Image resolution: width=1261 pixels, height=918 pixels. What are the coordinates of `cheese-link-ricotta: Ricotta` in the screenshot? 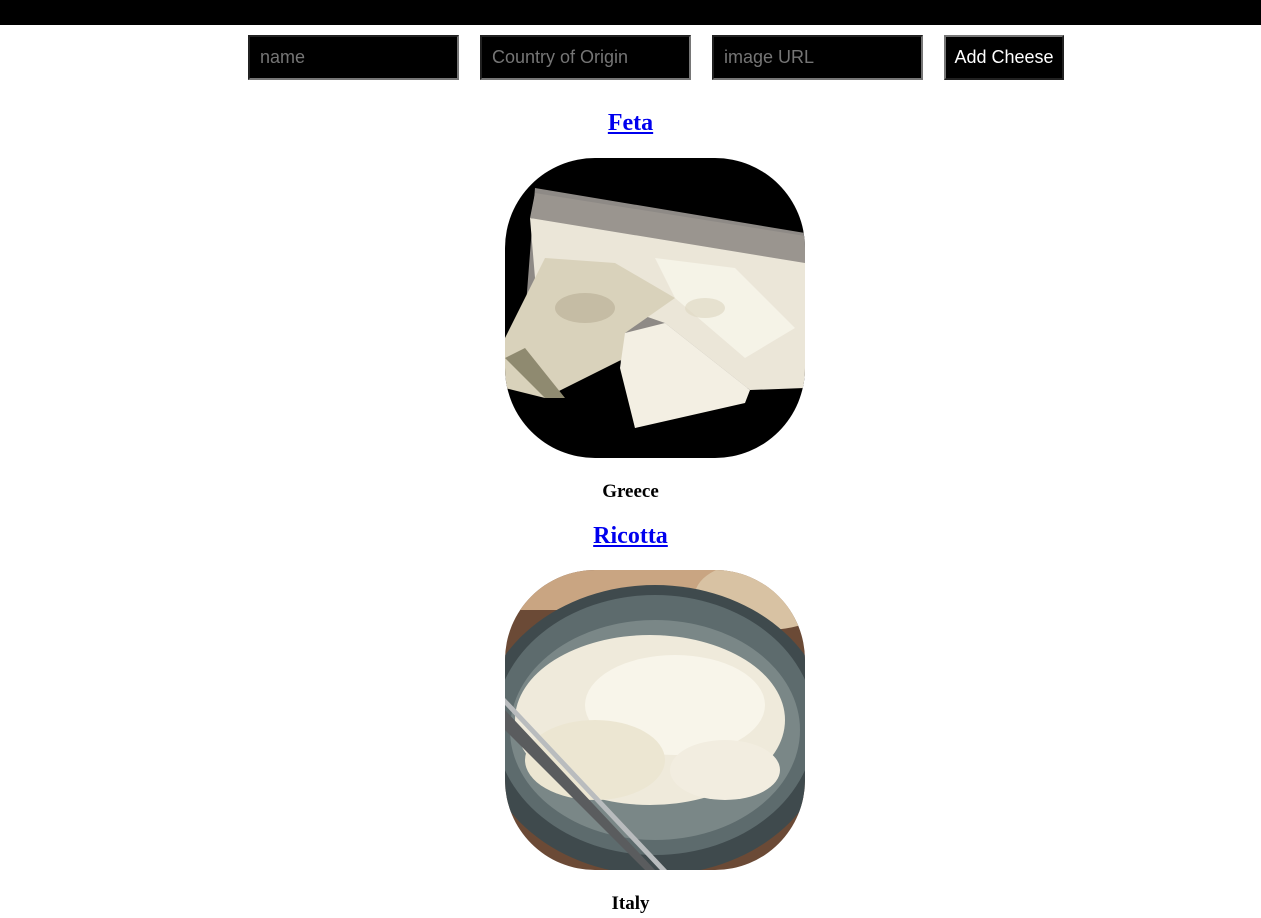 It's located at (630, 536).